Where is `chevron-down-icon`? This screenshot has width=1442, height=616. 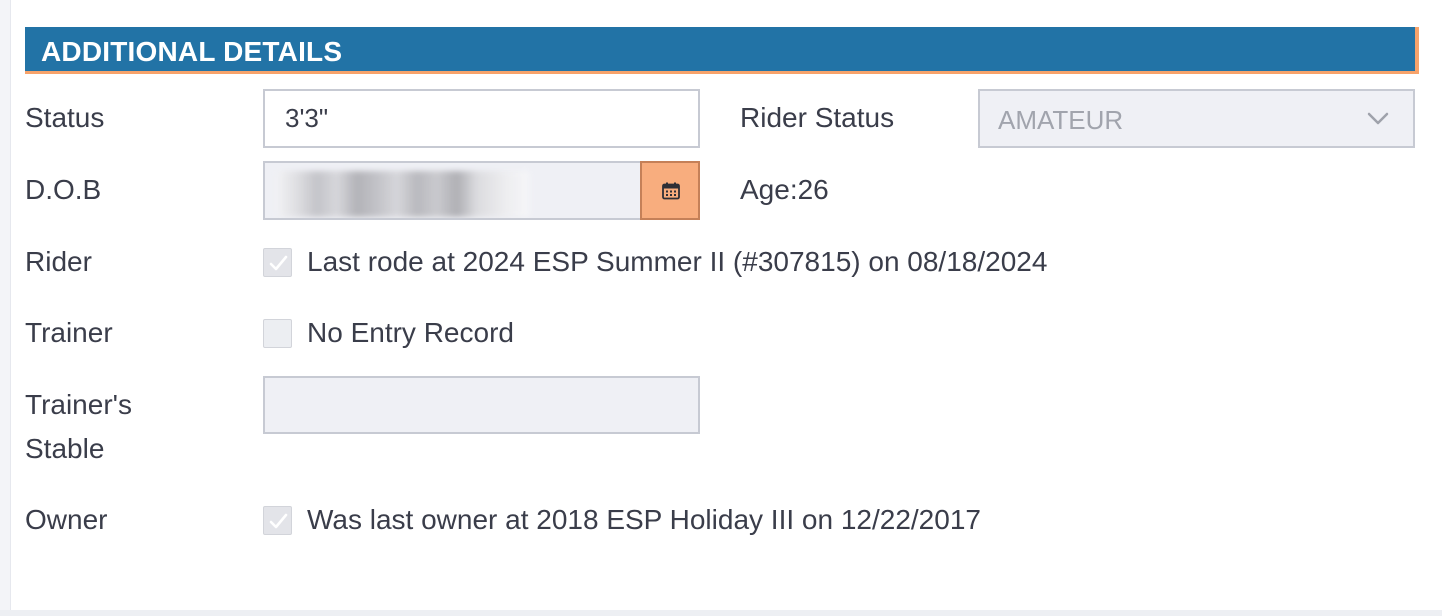 chevron-down-icon is located at coordinates (1378, 120).